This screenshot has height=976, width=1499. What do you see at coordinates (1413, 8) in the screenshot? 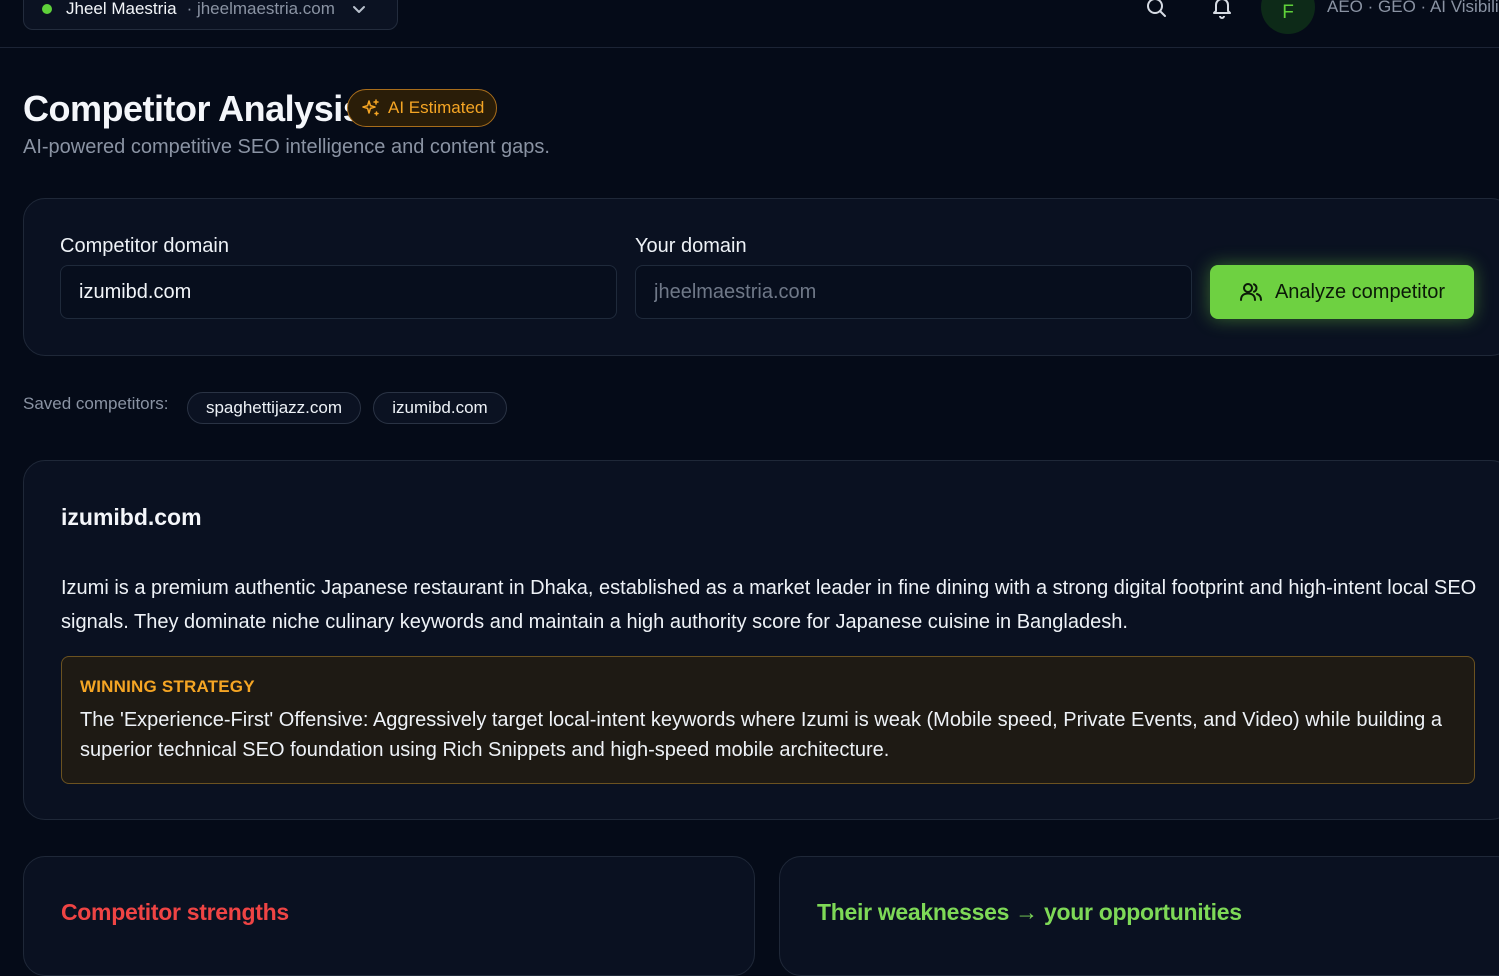
I see `top-tagline: AEO · GEO · AI Visibili` at bounding box center [1413, 8].